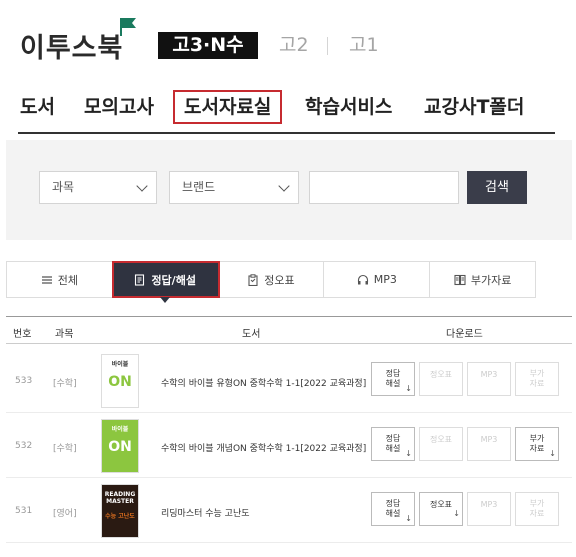 The image size is (576, 557). What do you see at coordinates (24, 381) in the screenshot?
I see `row-number: 533` at bounding box center [24, 381].